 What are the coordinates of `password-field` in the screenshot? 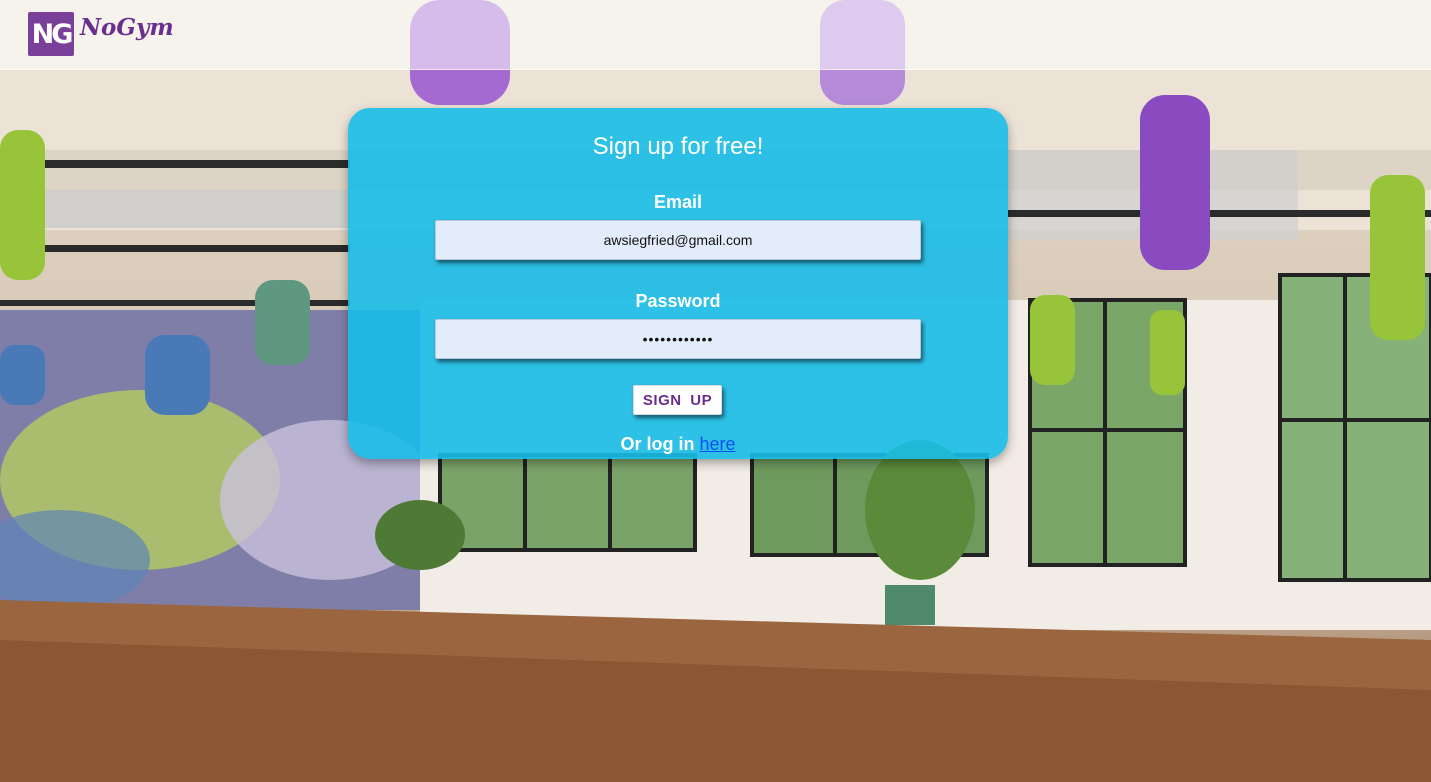 It's located at (678, 339).